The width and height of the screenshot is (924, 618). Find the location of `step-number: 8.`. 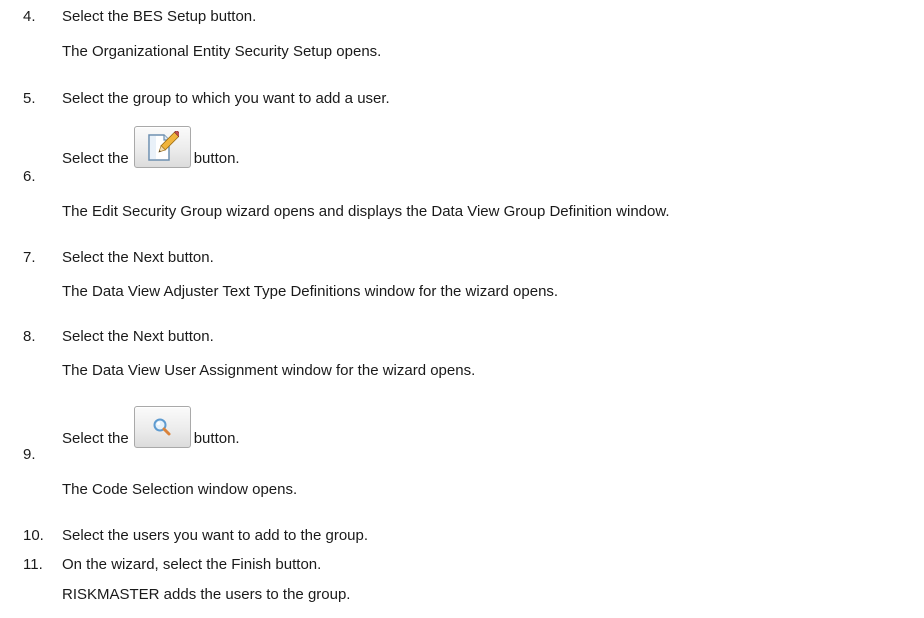

step-number: 8. is located at coordinates (29, 336).